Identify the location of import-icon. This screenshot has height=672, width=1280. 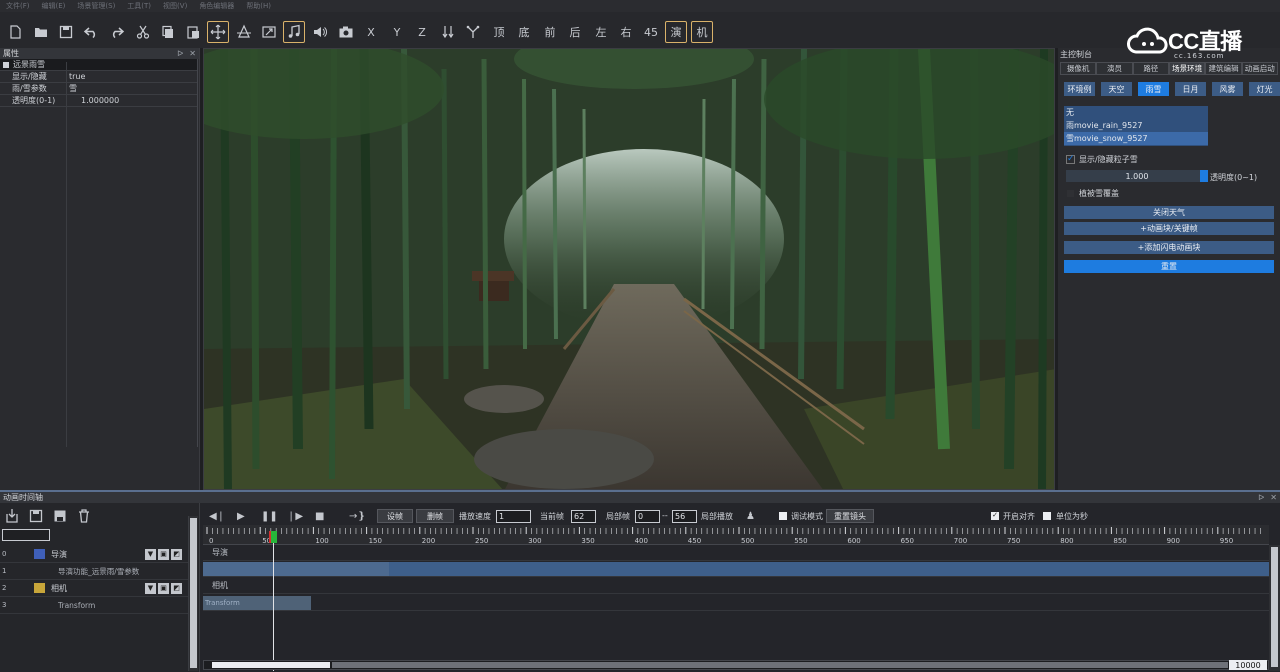
(12, 516).